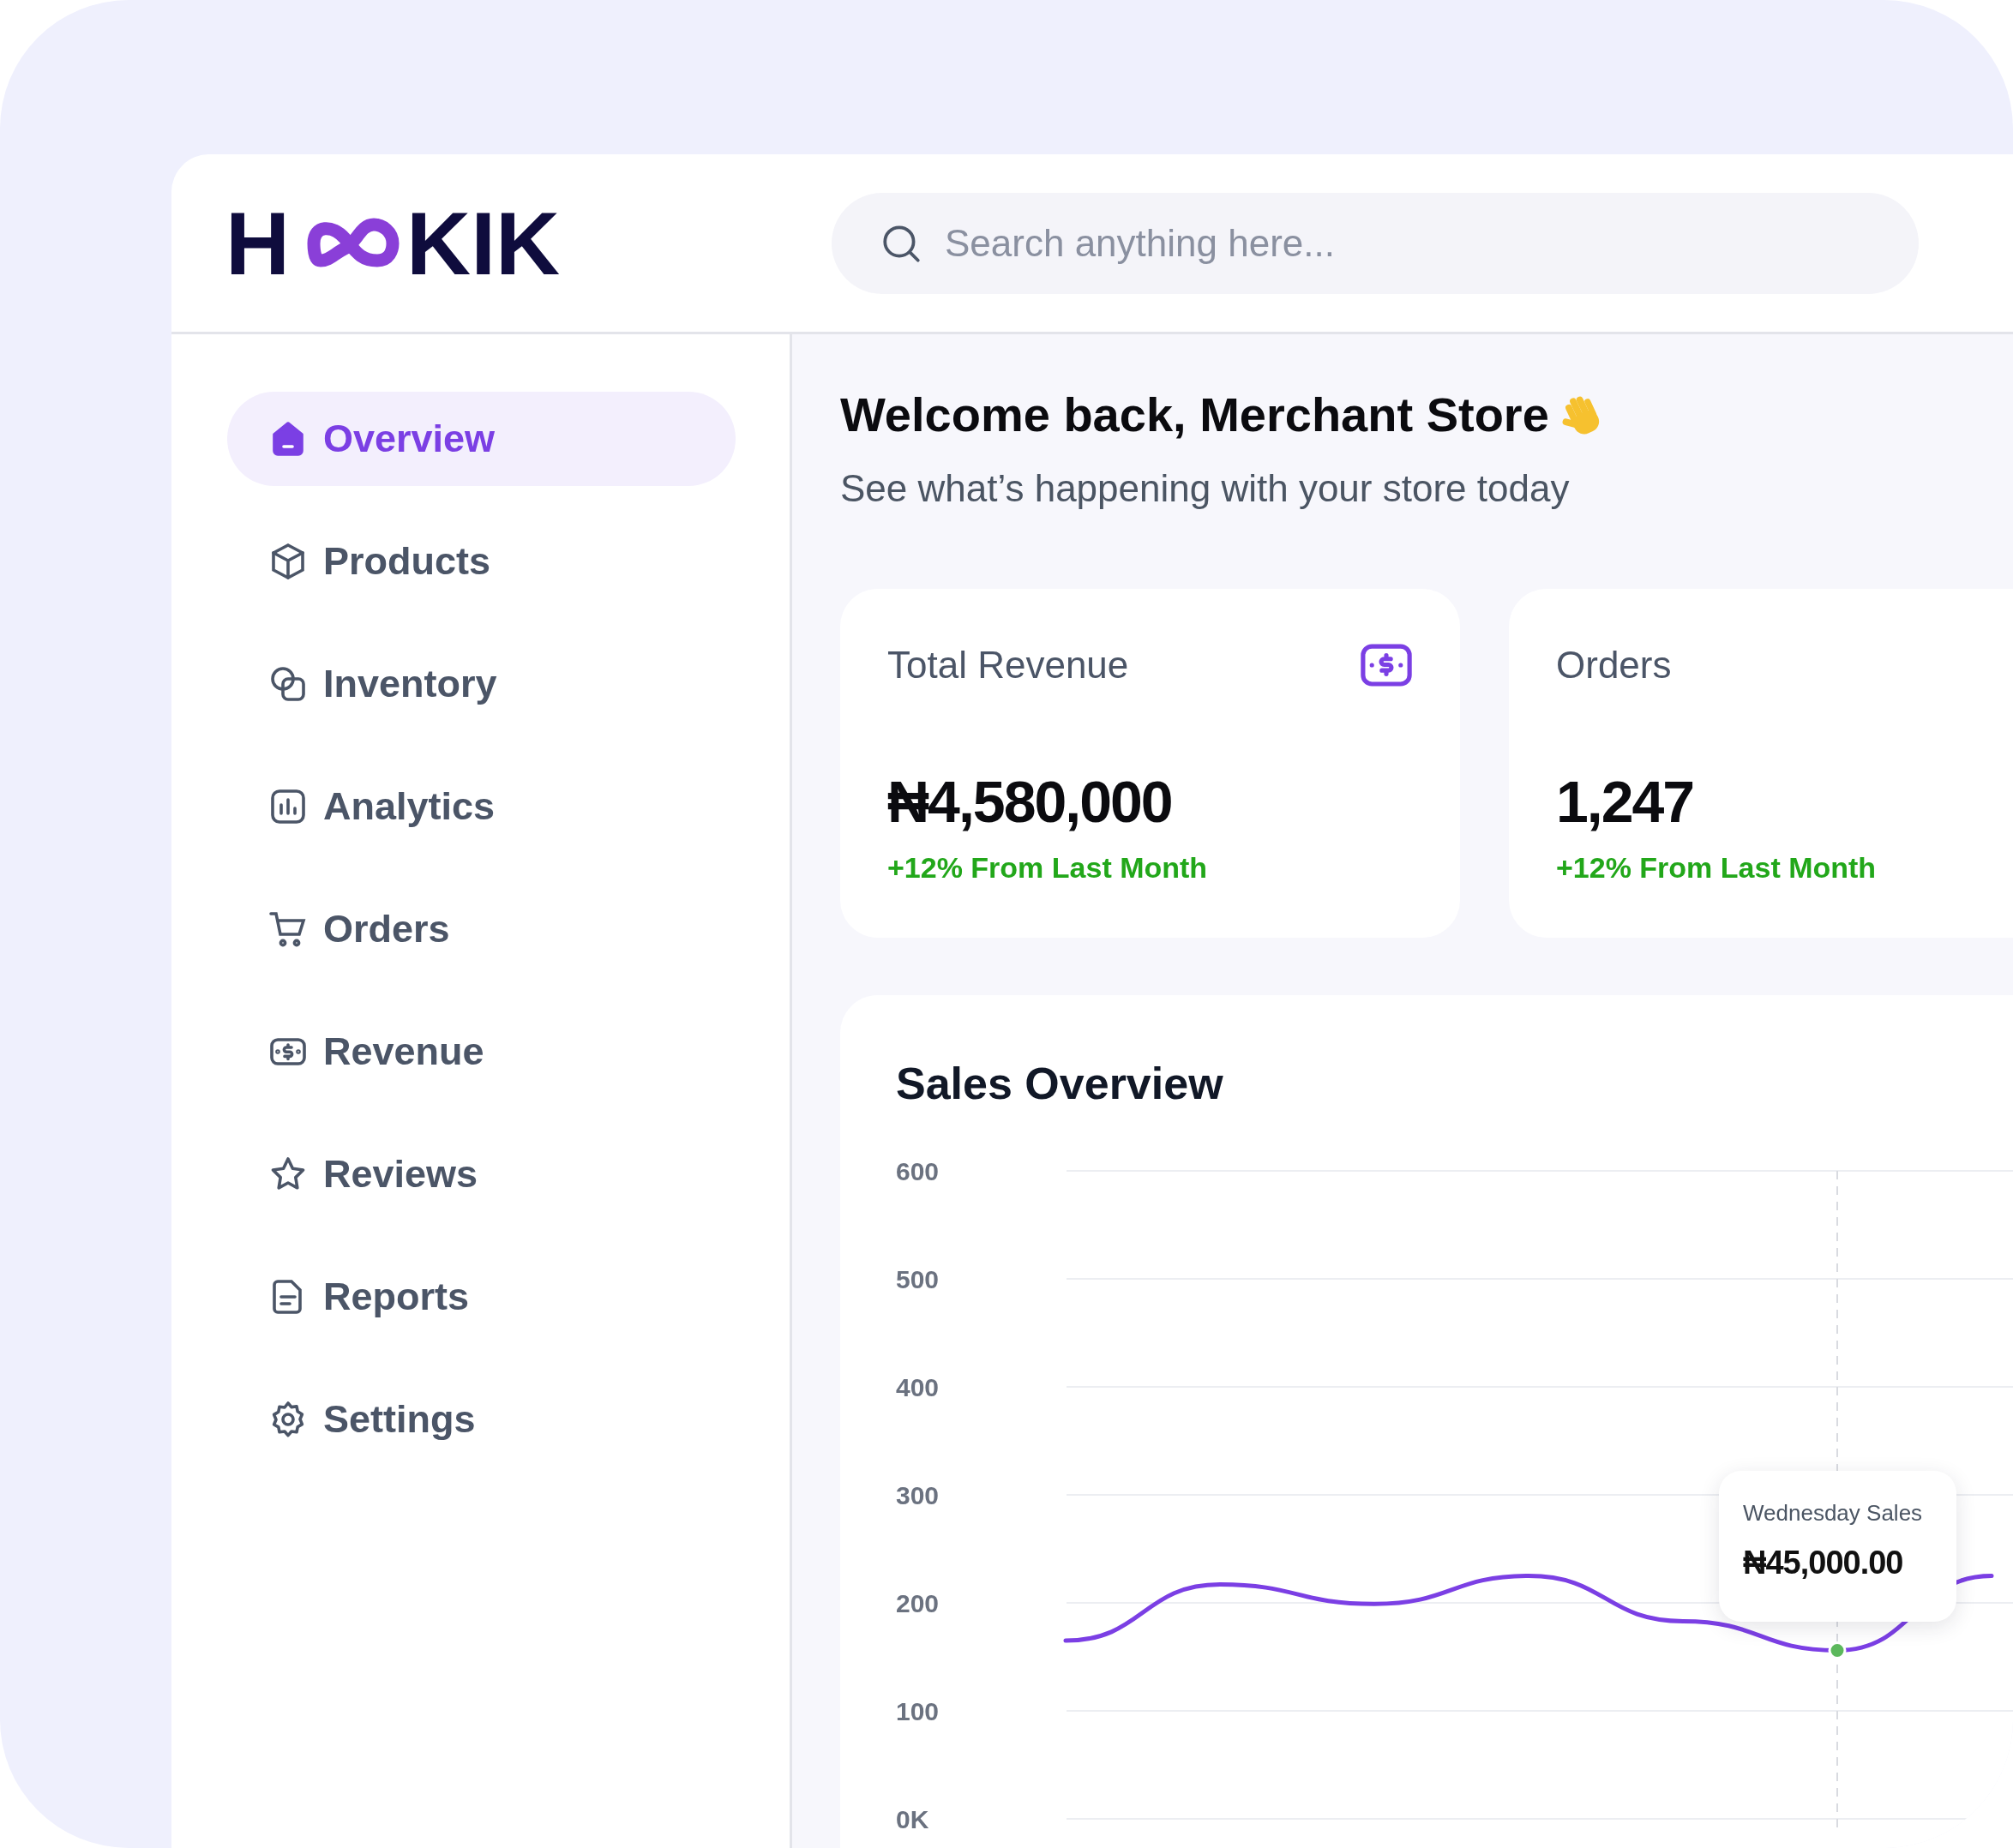 The image size is (2013, 1848). What do you see at coordinates (918, 1170) in the screenshot?
I see `axis-label: 600` at bounding box center [918, 1170].